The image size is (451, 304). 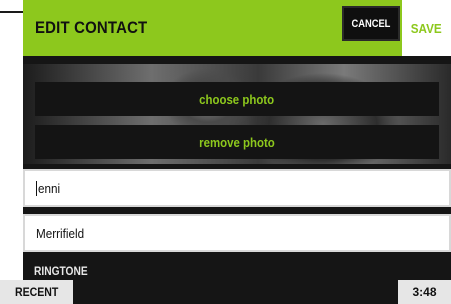 I want to click on ringtone-label-text: RINGTONE, so click(x=61, y=271).